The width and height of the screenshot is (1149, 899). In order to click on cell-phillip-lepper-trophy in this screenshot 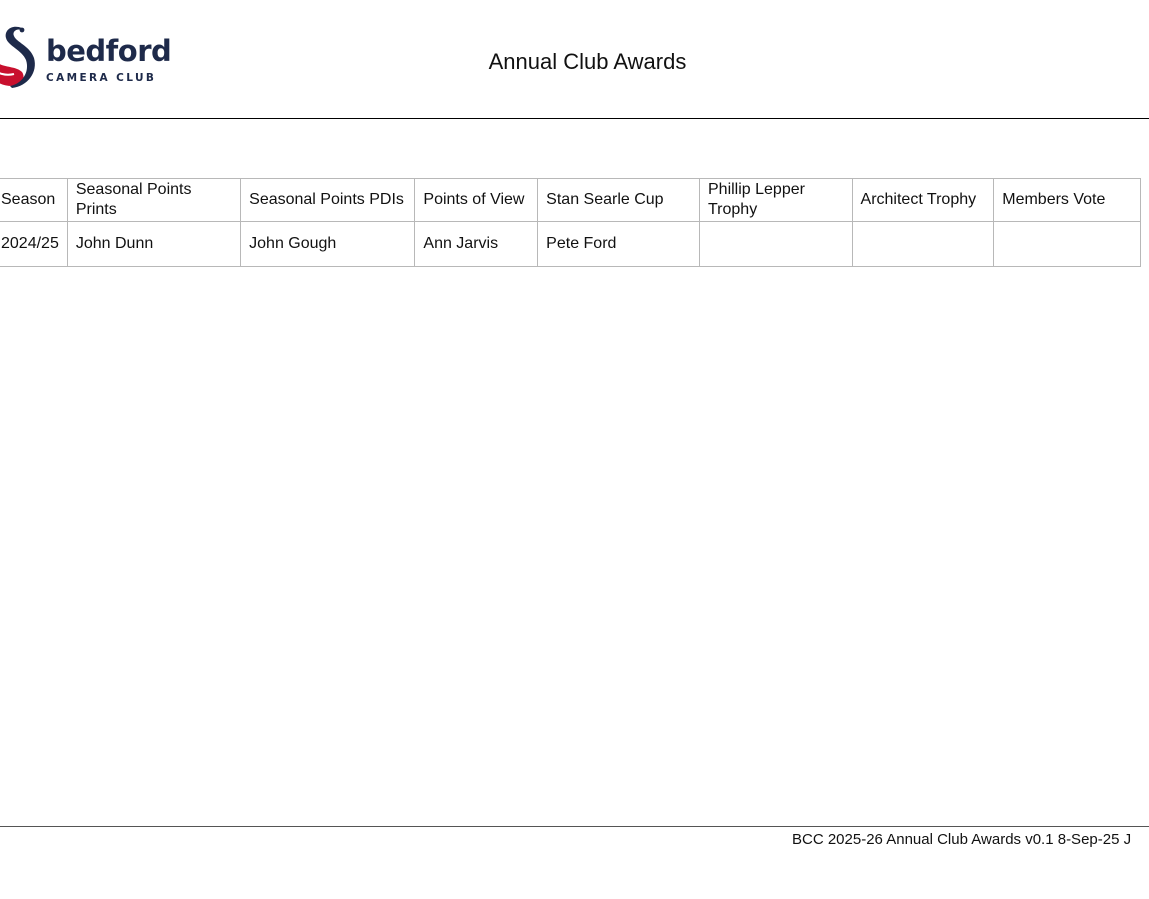, I will do `click(776, 244)`.